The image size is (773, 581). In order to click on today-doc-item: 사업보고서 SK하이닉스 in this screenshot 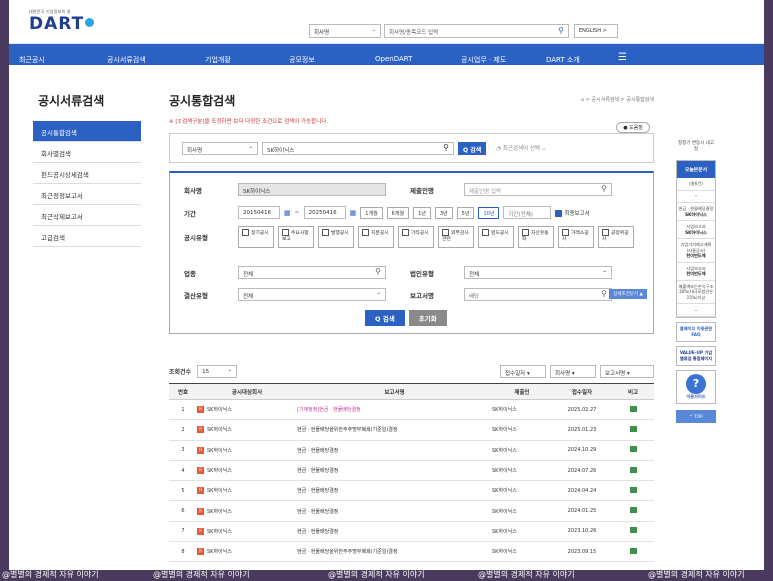, I will do `click(696, 230)`.